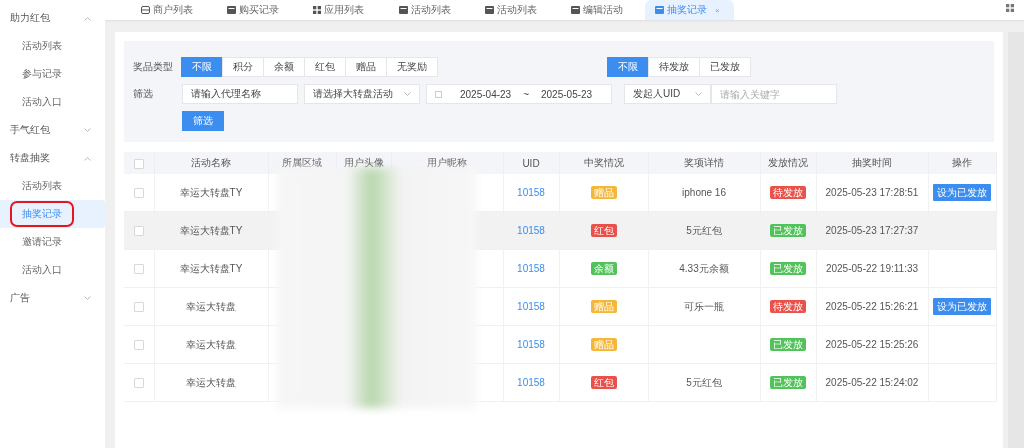  Describe the element at coordinates (211, 162) in the screenshot. I see `column-header: 活动名称` at that location.